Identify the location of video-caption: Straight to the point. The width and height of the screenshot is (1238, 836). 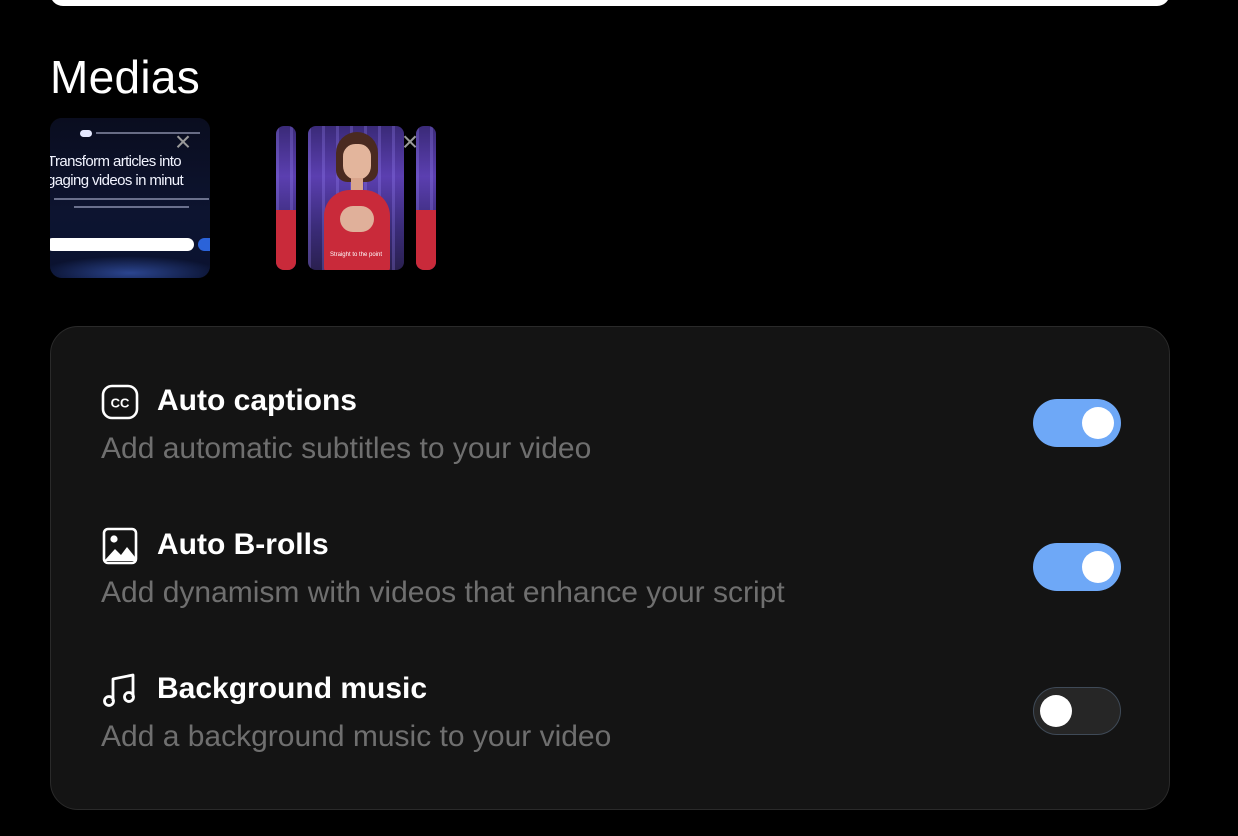
(356, 255).